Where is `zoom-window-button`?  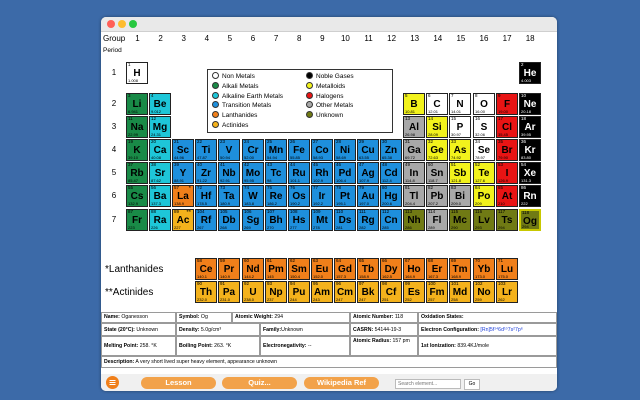 zoom-window-button is located at coordinates (133, 24).